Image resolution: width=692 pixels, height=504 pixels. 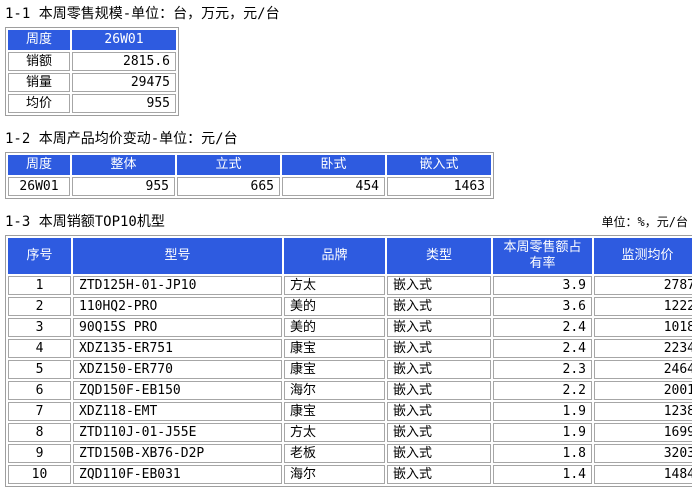 What do you see at coordinates (350, 285) in the screenshot?
I see `table-row: 1 ZTD125H-01-JP10 方太 嵌入式 3.9 2787` at bounding box center [350, 285].